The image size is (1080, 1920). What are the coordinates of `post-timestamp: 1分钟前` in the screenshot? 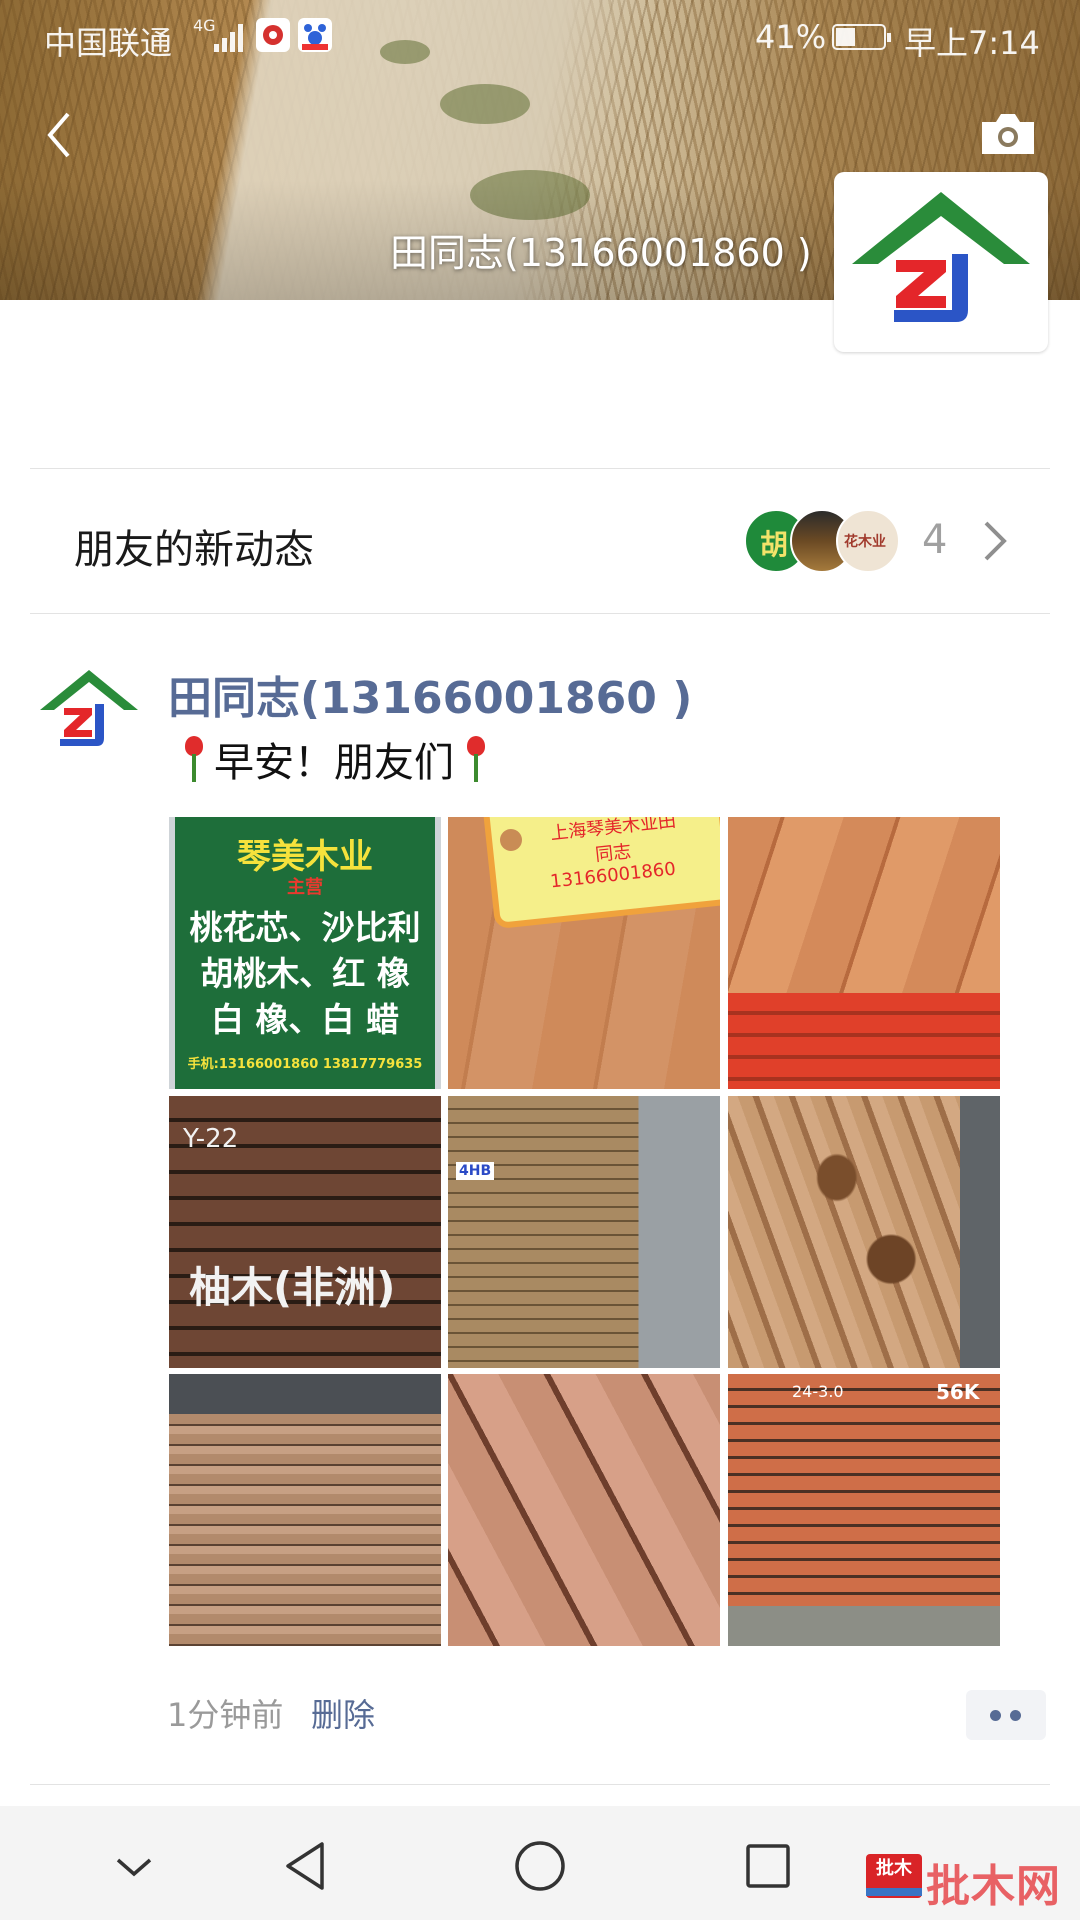 It's located at (225, 1715).